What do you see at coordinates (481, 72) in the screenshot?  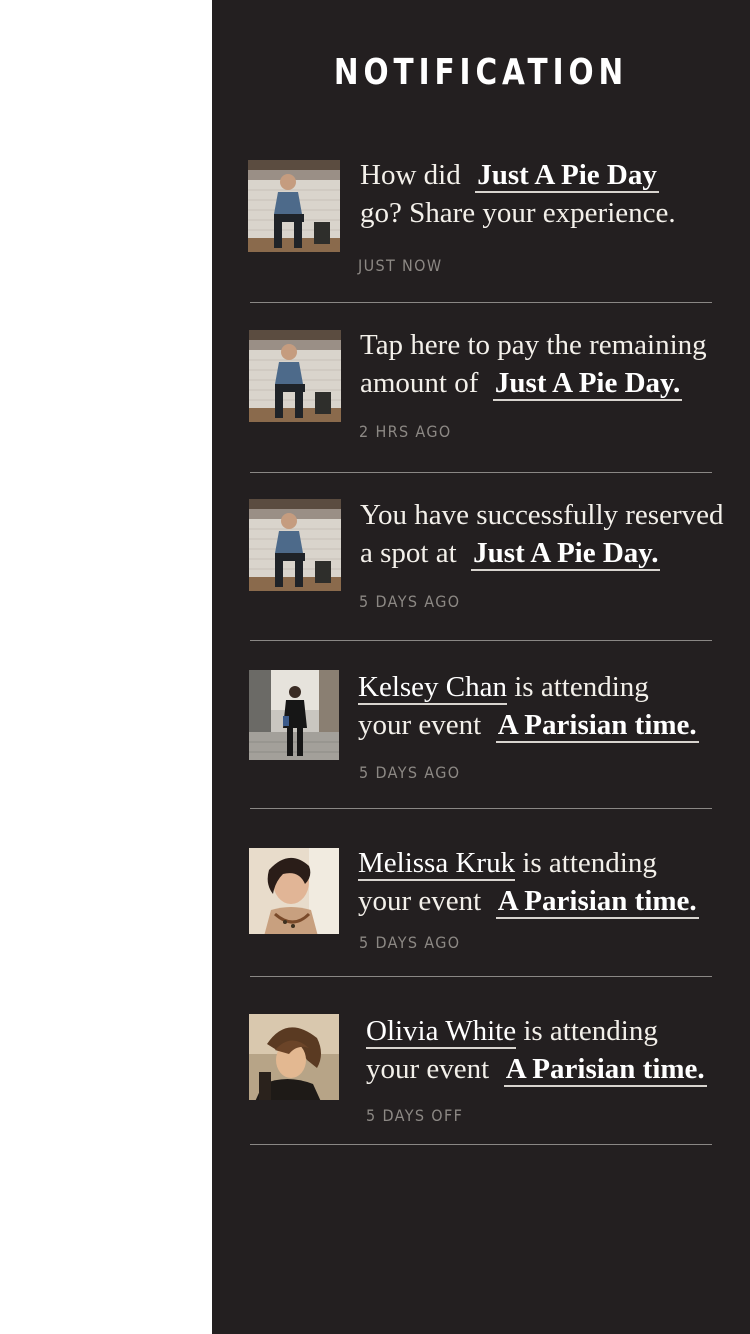 I see `page-title: NOTIFICATION` at bounding box center [481, 72].